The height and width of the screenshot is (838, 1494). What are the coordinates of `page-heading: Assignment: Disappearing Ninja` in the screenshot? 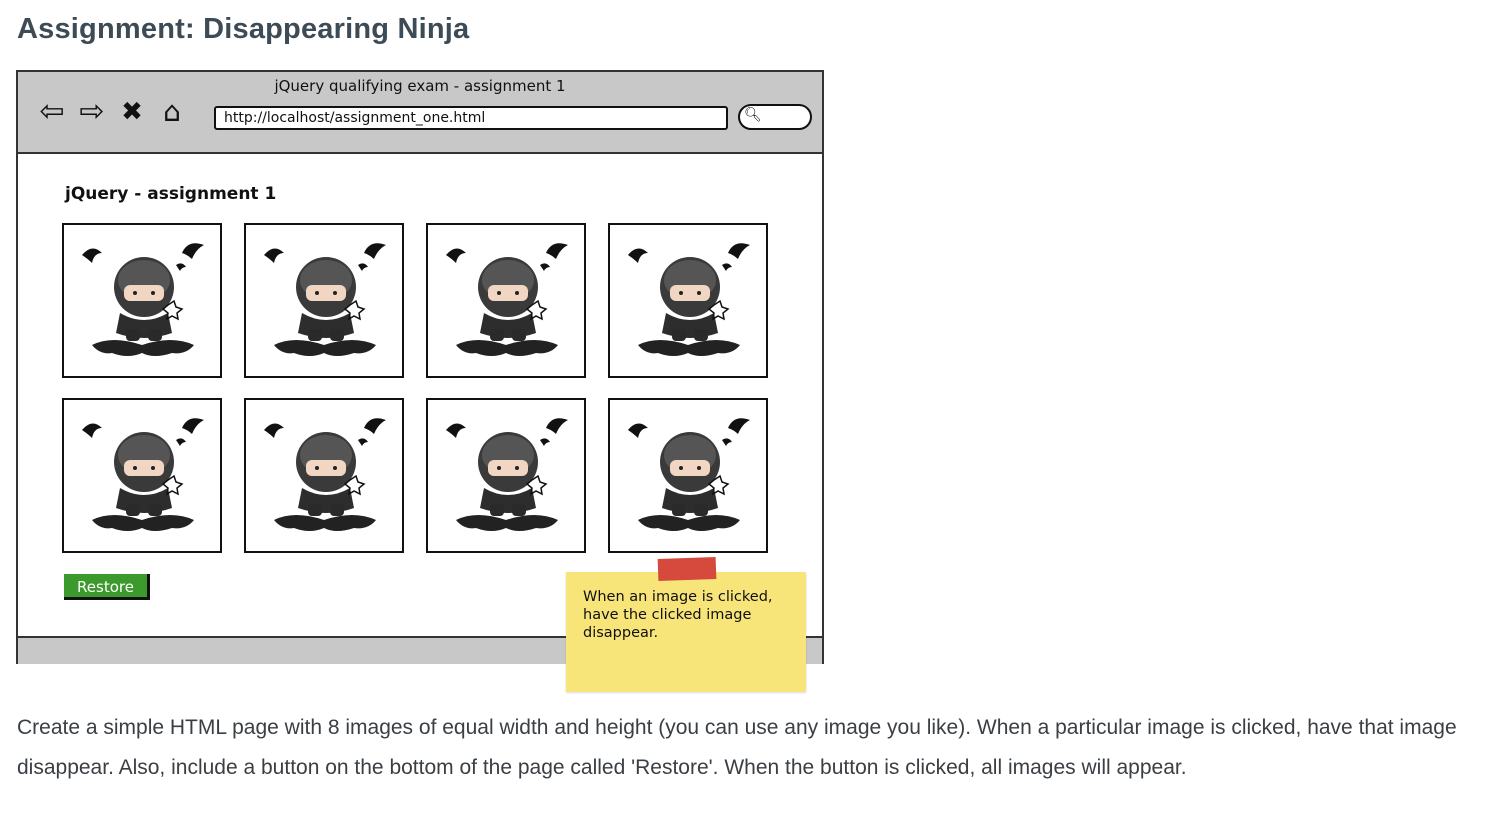 It's located at (243, 29).